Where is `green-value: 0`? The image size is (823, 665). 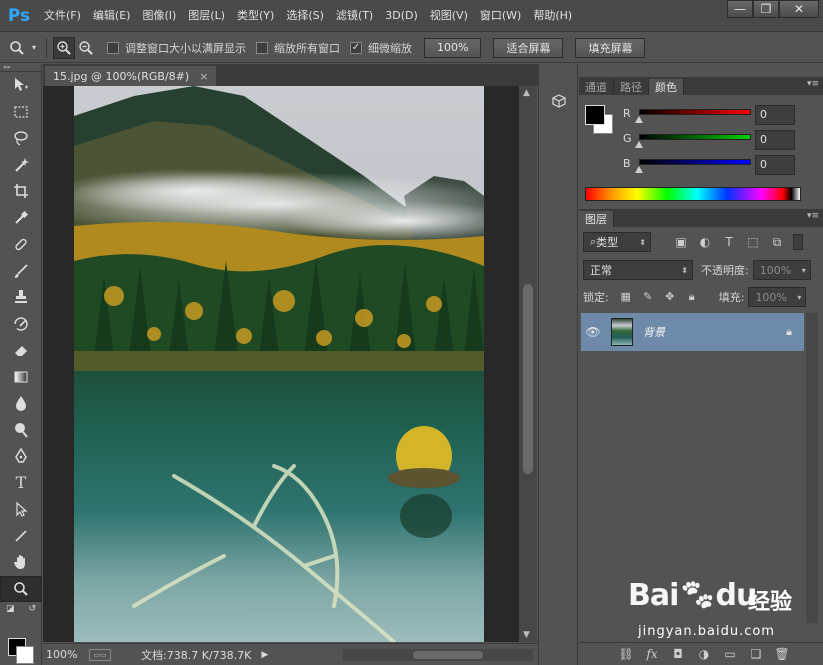
green-value: 0 is located at coordinates (775, 140).